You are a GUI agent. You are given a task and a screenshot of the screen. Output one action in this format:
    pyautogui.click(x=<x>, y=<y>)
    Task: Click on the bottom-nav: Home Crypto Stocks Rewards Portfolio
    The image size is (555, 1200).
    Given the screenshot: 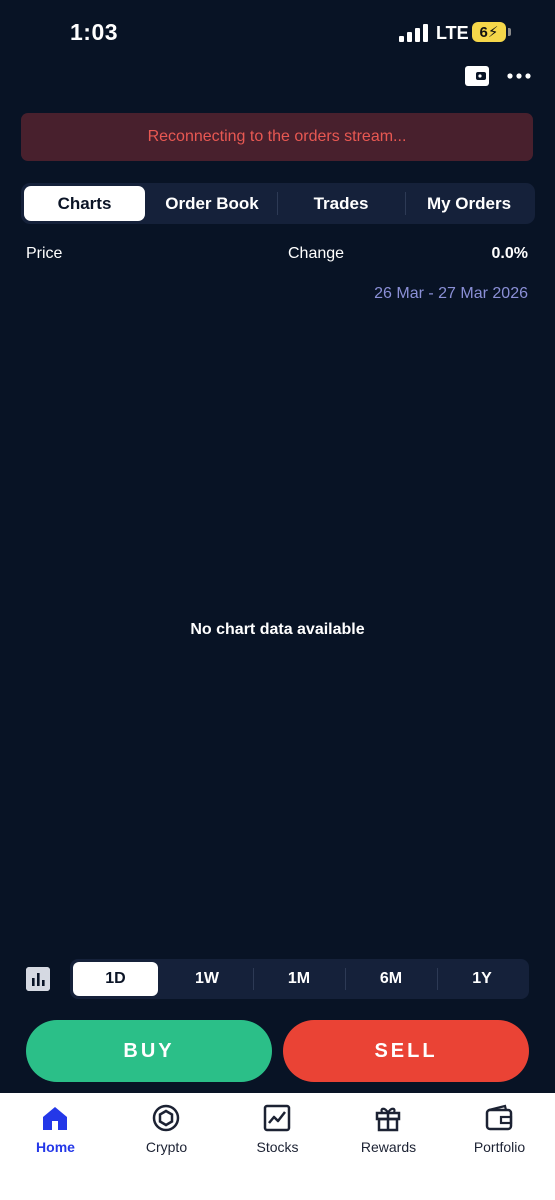 What is the action you would take?
    pyautogui.click(x=277, y=1146)
    